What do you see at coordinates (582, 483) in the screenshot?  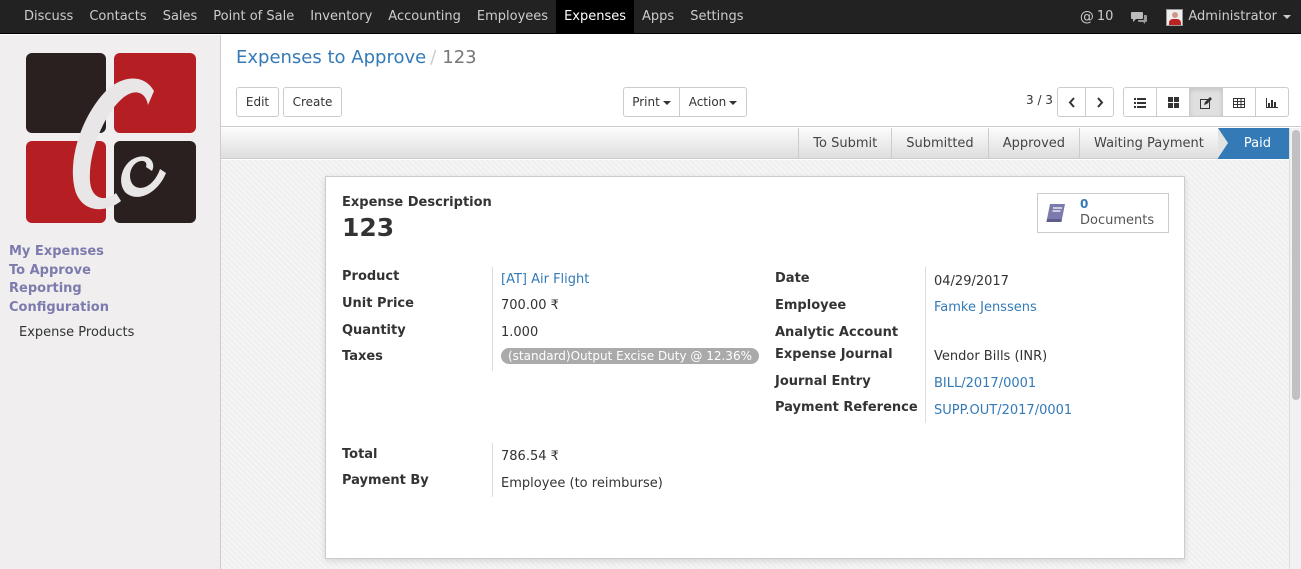 I see `payment-by-field: Employee (to reimburse)` at bounding box center [582, 483].